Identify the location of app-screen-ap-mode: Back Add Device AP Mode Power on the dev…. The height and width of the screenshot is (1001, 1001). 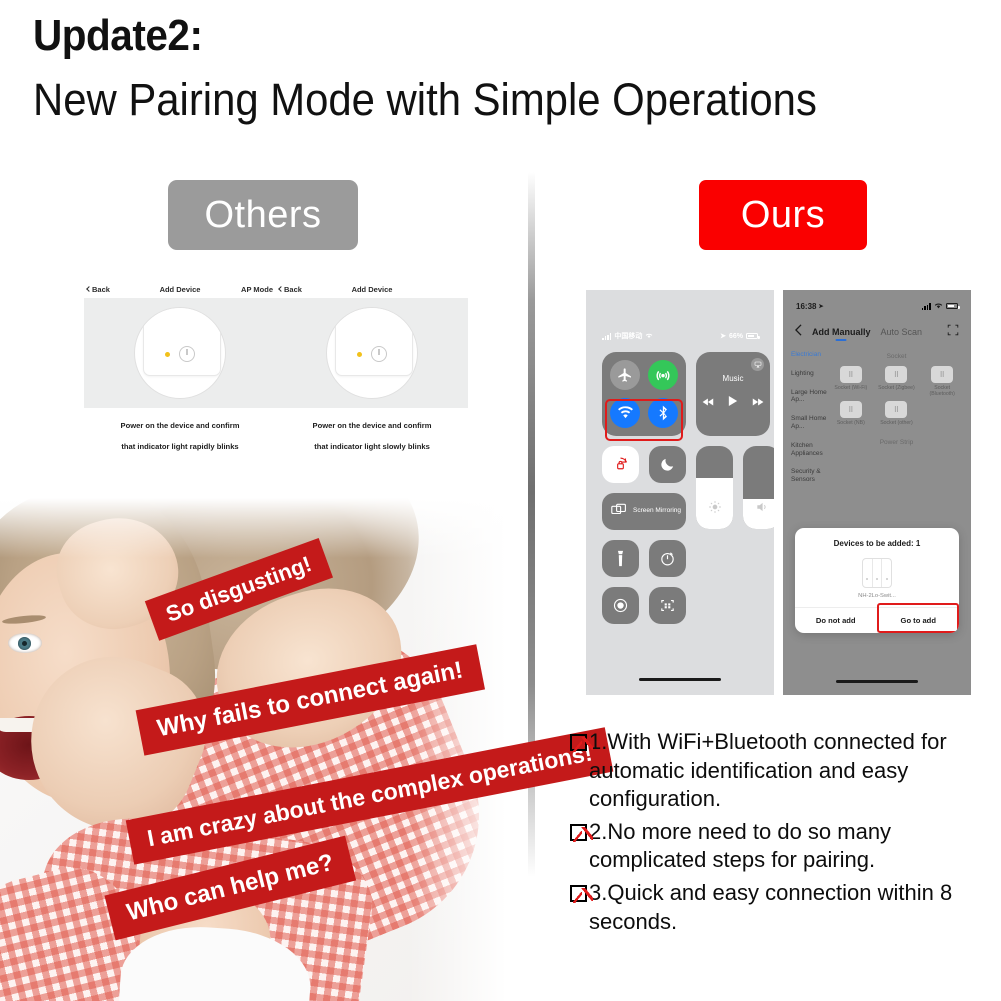
(180, 365).